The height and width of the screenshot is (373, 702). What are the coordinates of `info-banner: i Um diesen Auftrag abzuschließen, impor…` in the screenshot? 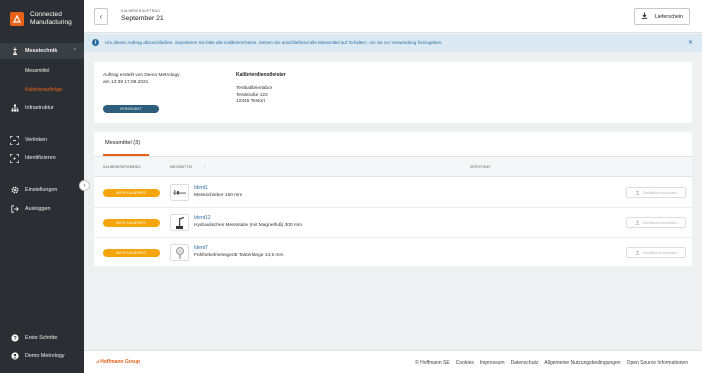 It's located at (393, 43).